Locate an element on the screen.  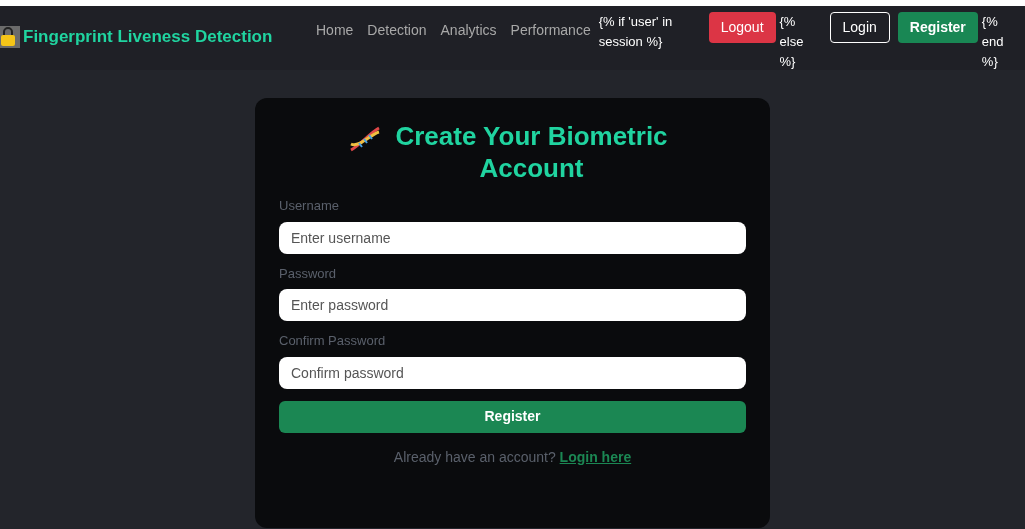
login-button: Login is located at coordinates (859, 27).